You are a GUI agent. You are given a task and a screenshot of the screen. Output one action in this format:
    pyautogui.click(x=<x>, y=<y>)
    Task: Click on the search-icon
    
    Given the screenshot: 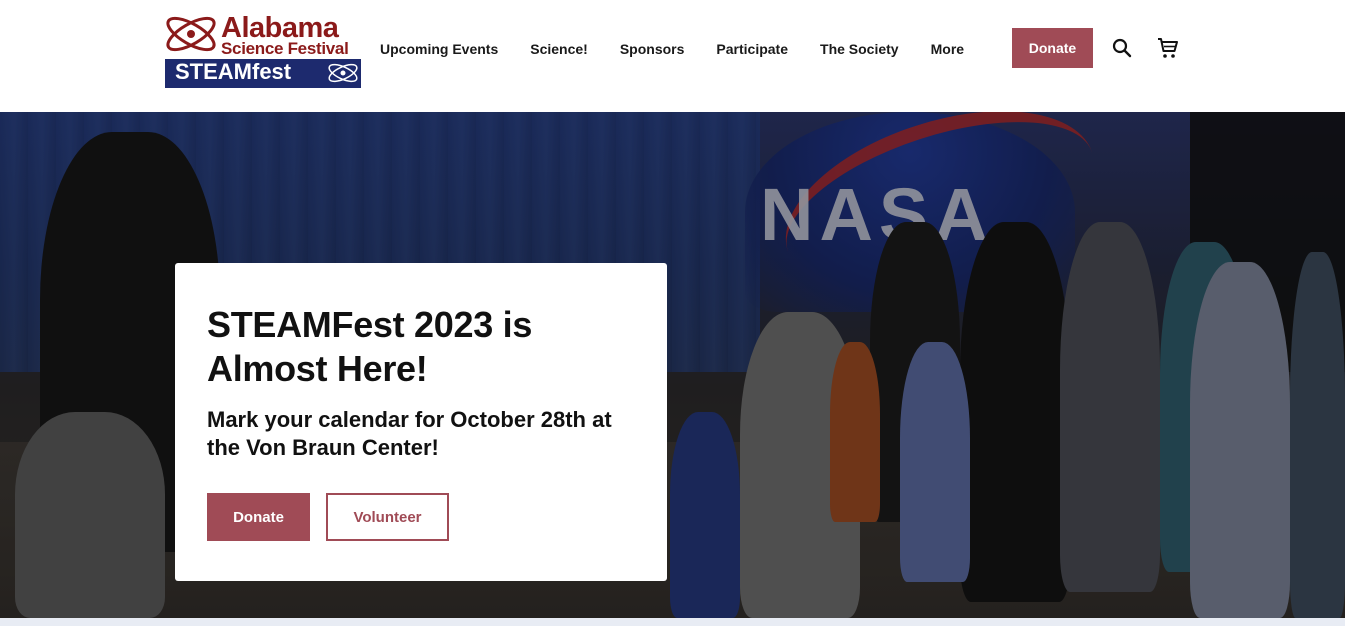 What is the action you would take?
    pyautogui.click(x=1122, y=48)
    